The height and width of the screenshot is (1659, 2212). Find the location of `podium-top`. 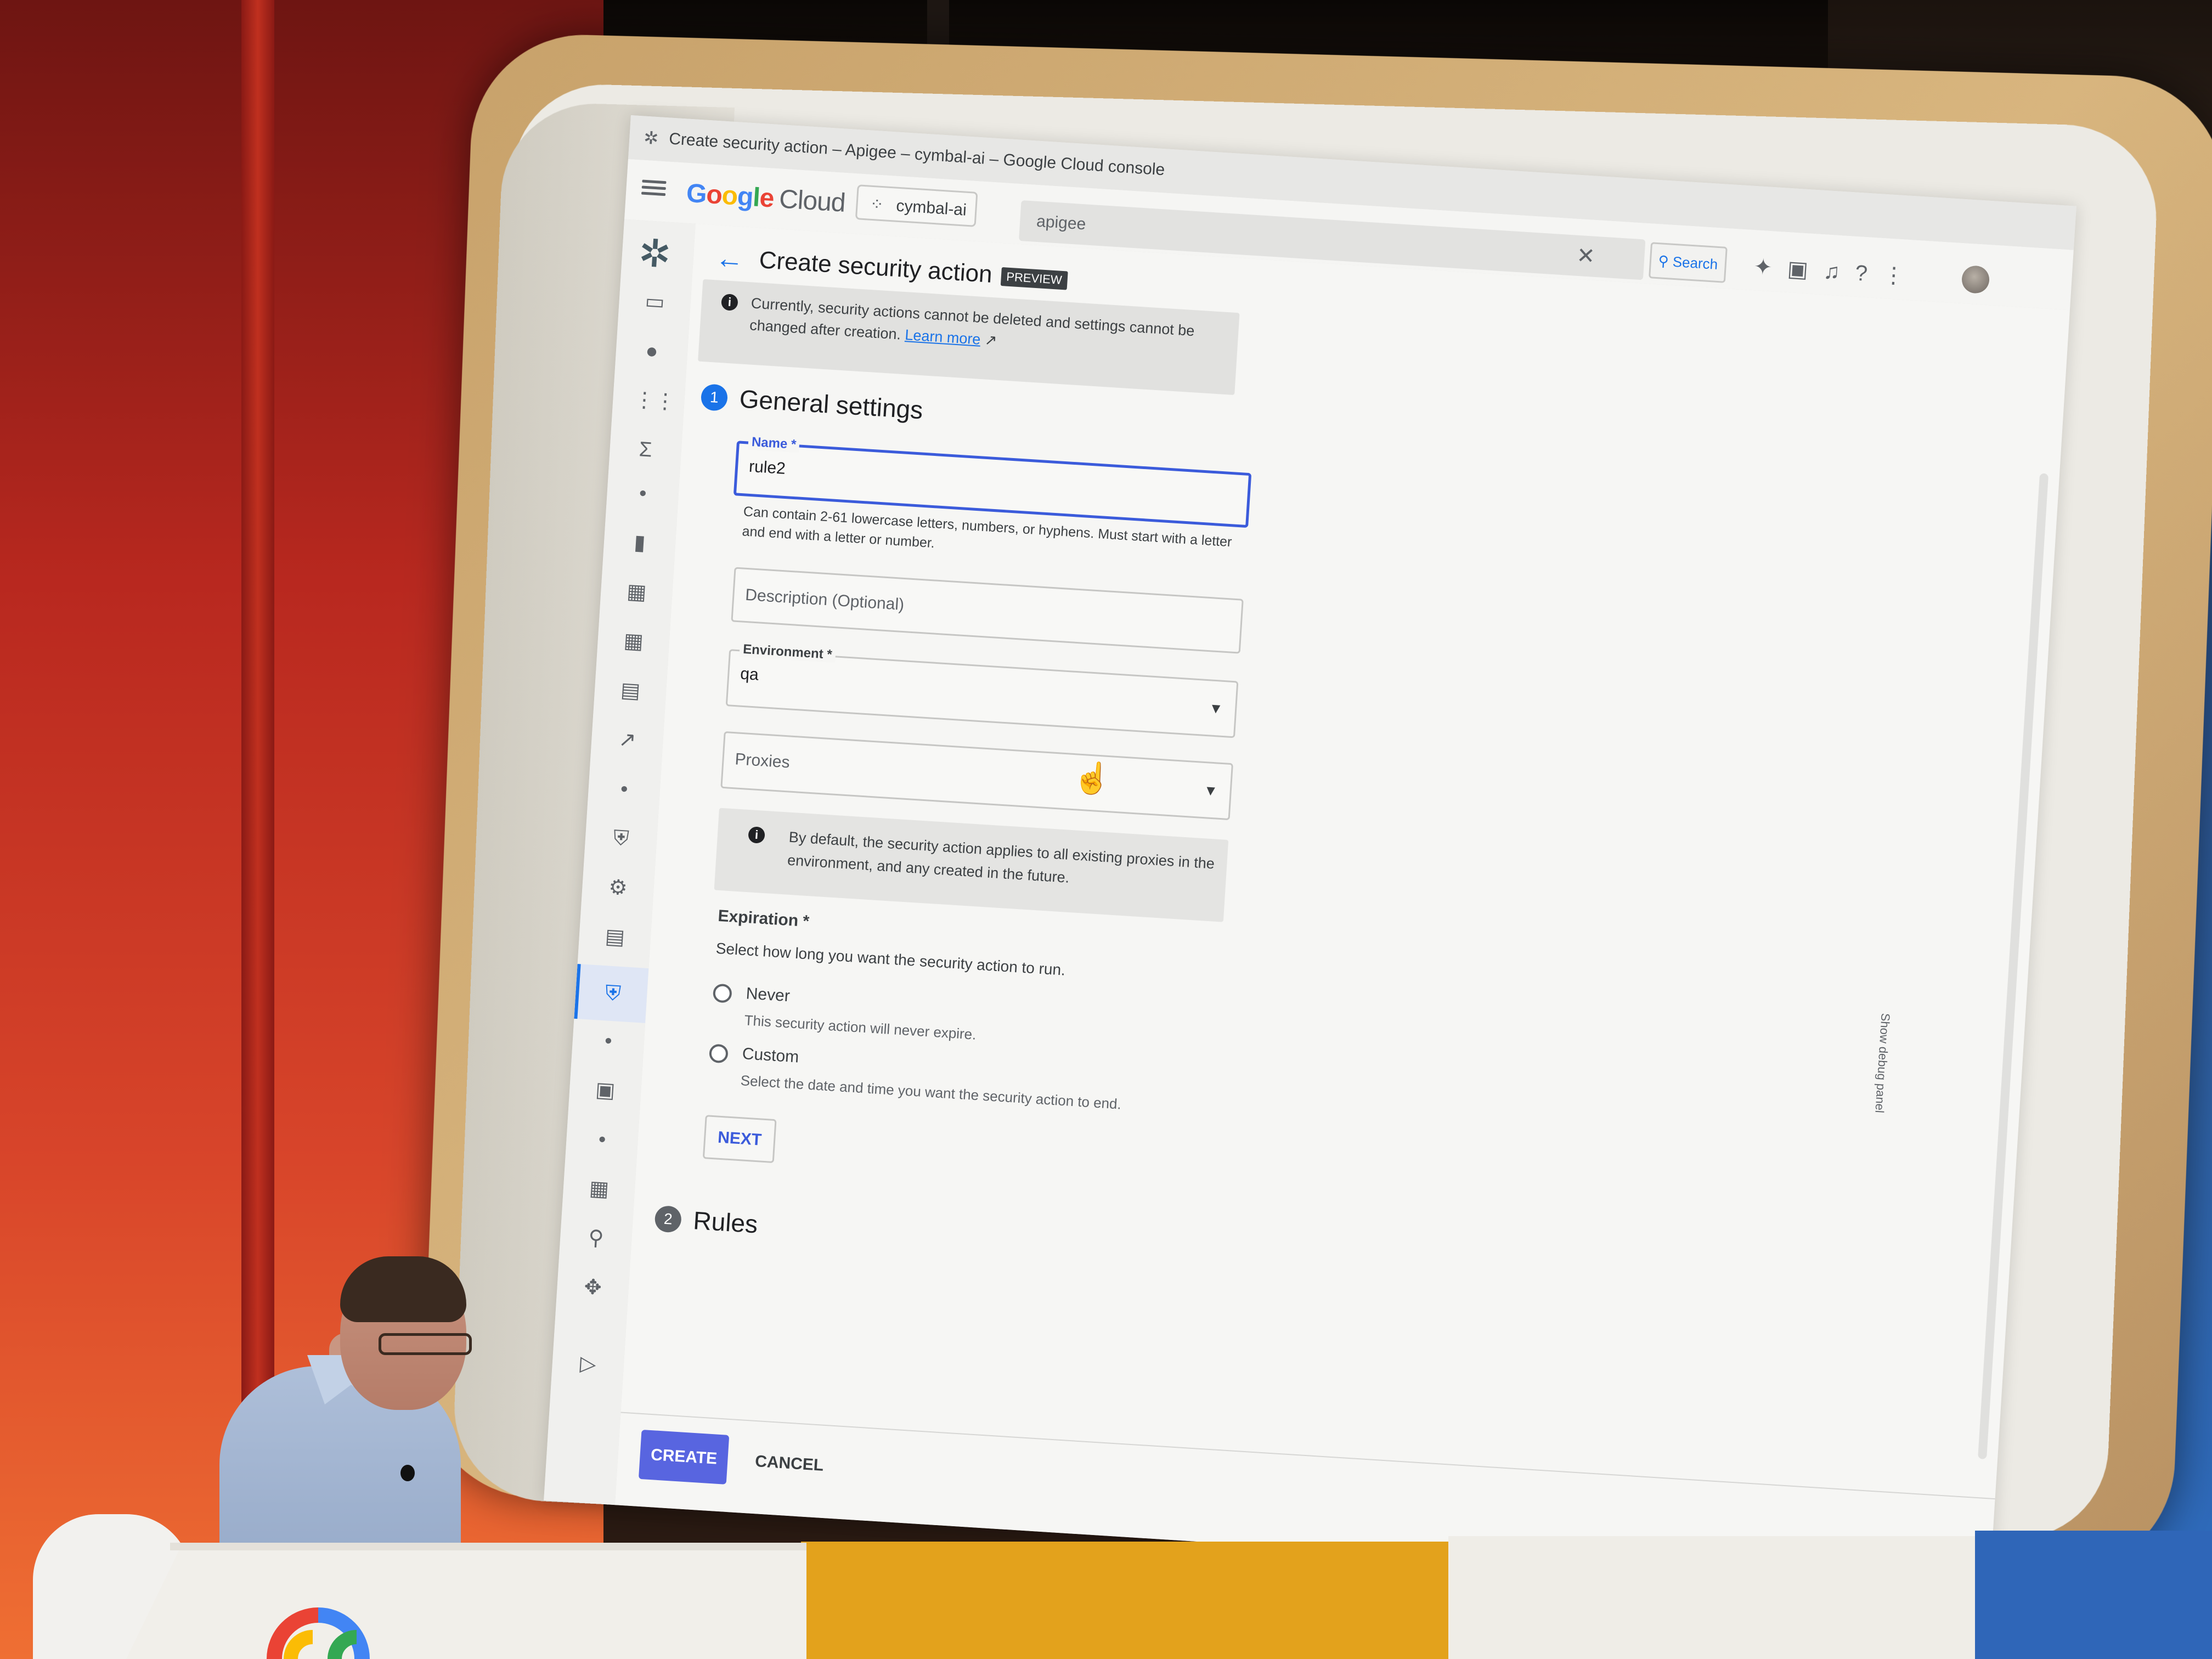

podium-top is located at coordinates (488, 1547).